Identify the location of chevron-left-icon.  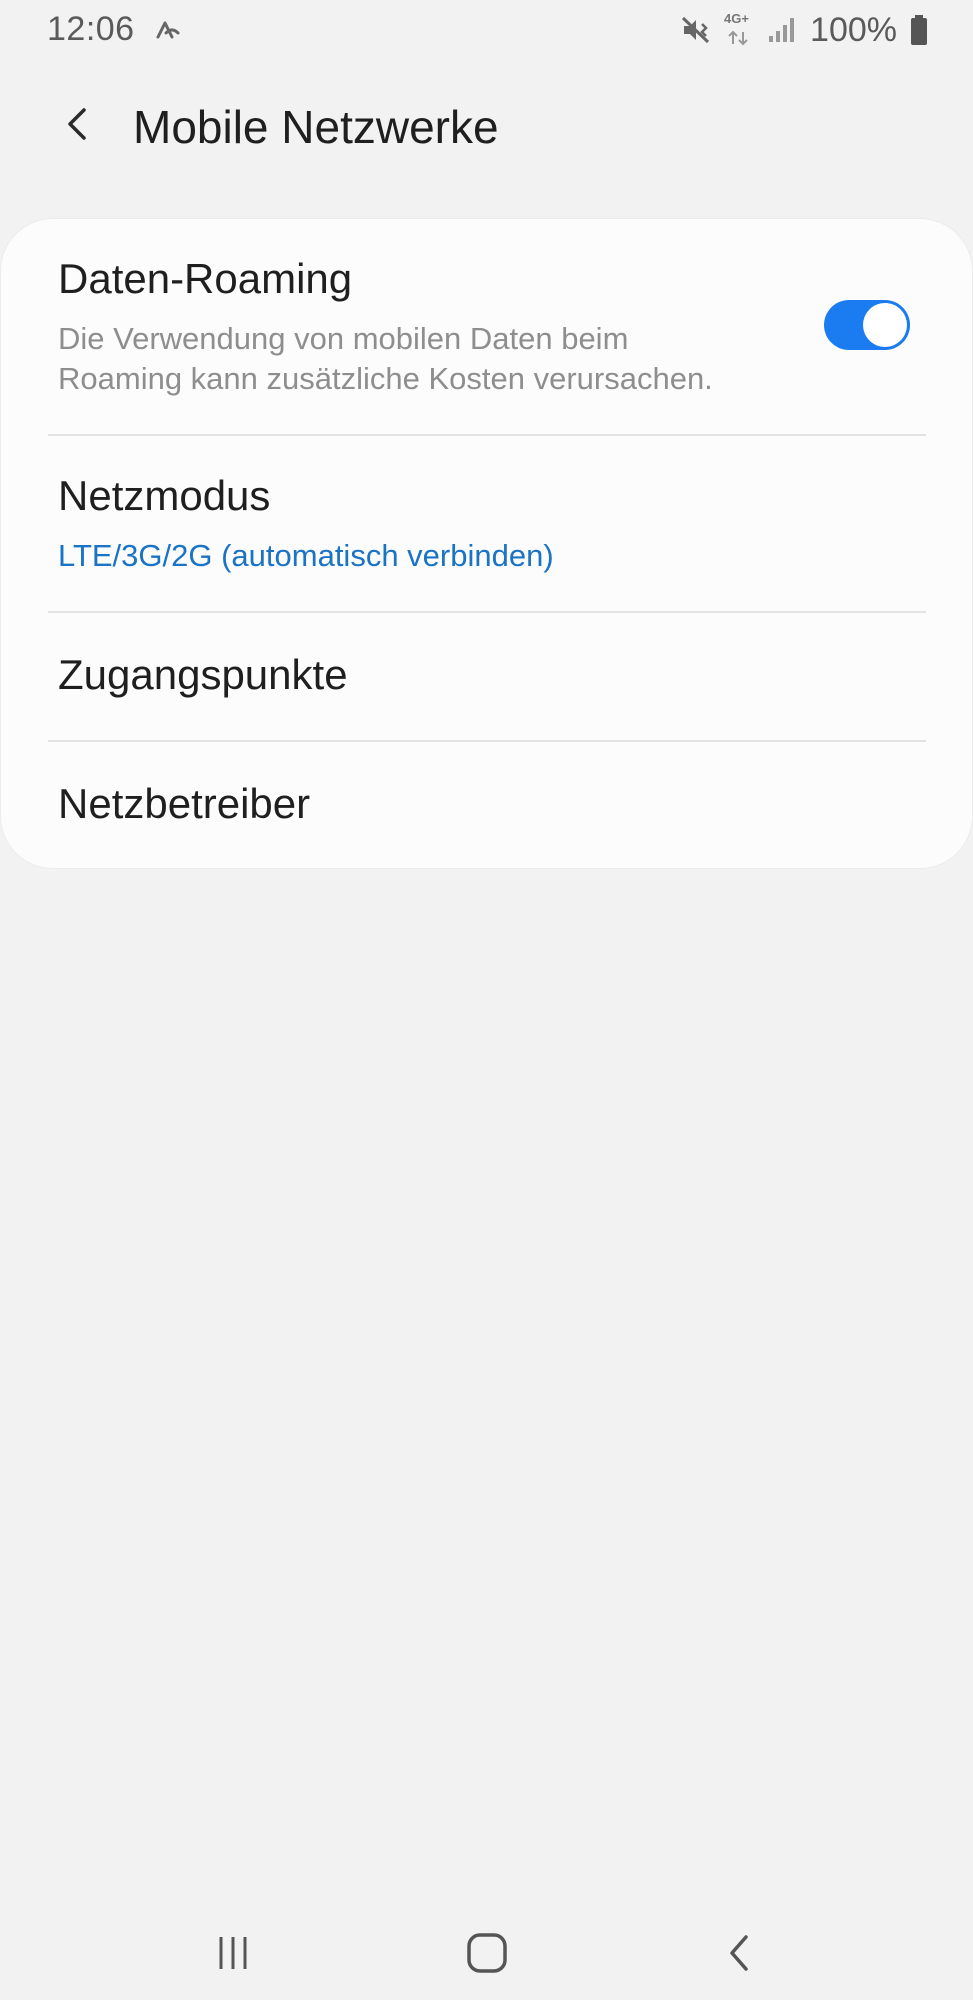
(77, 124).